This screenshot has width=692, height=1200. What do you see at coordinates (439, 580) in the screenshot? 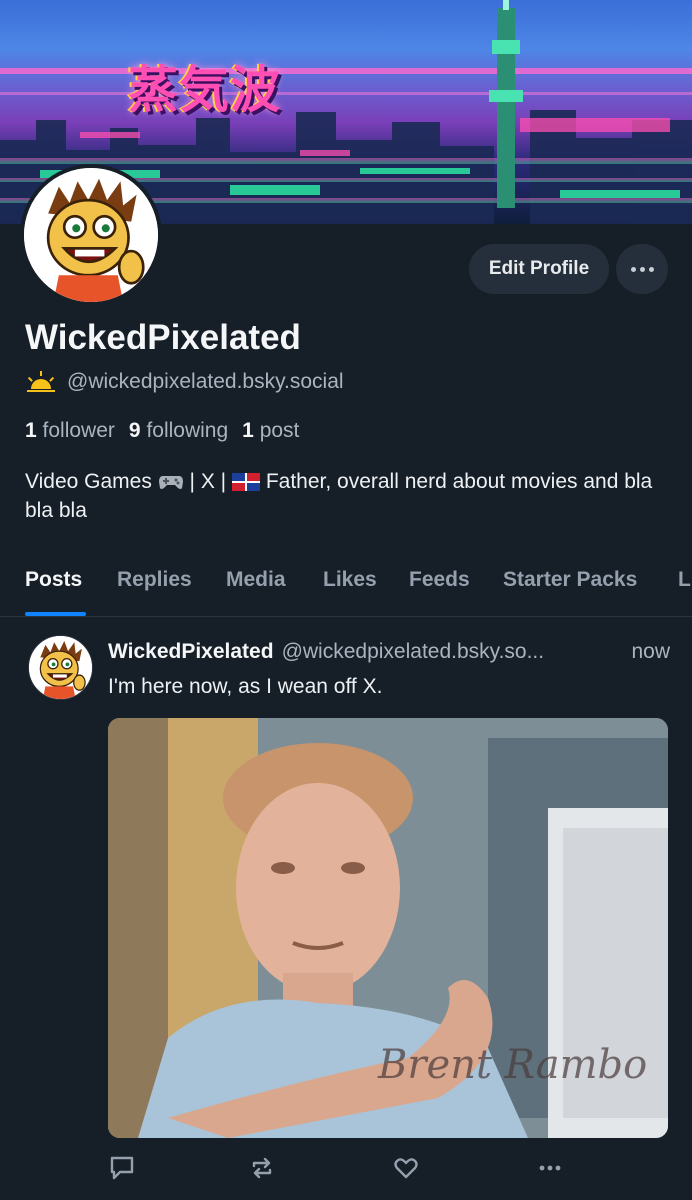
I see `tab-feeds: Feeds` at bounding box center [439, 580].